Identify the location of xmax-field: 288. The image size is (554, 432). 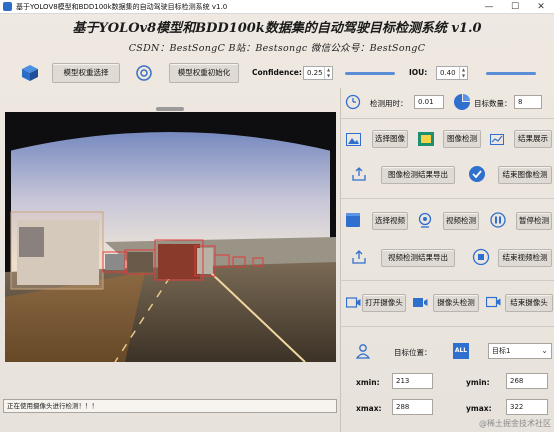
(412, 407).